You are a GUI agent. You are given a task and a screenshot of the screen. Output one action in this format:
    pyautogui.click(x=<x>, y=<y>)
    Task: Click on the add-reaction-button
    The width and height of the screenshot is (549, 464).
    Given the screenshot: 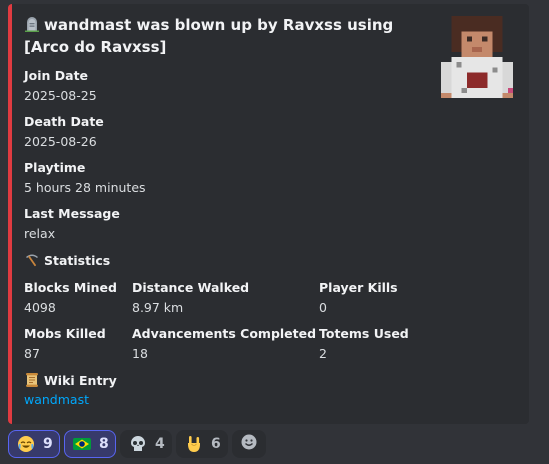 What is the action you would take?
    pyautogui.click(x=249, y=444)
    